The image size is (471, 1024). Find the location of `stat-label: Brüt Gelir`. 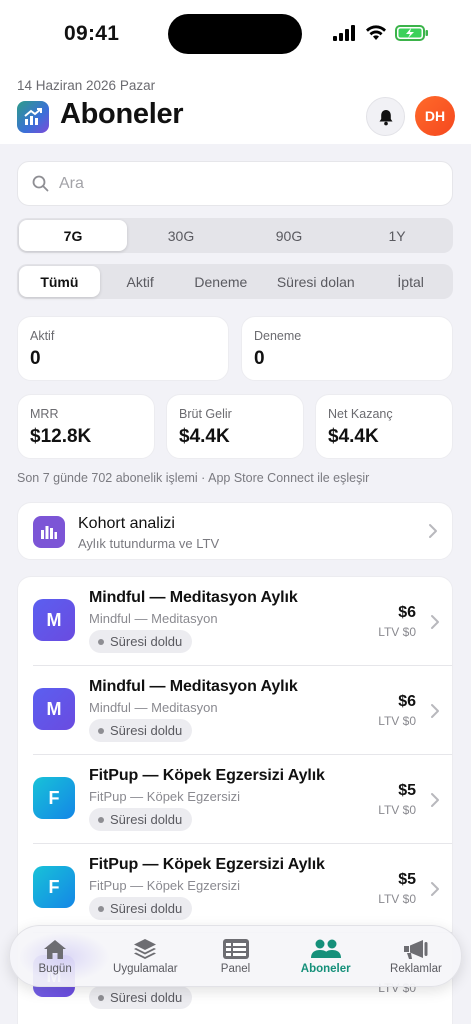

stat-label: Brüt Gelir is located at coordinates (205, 414).